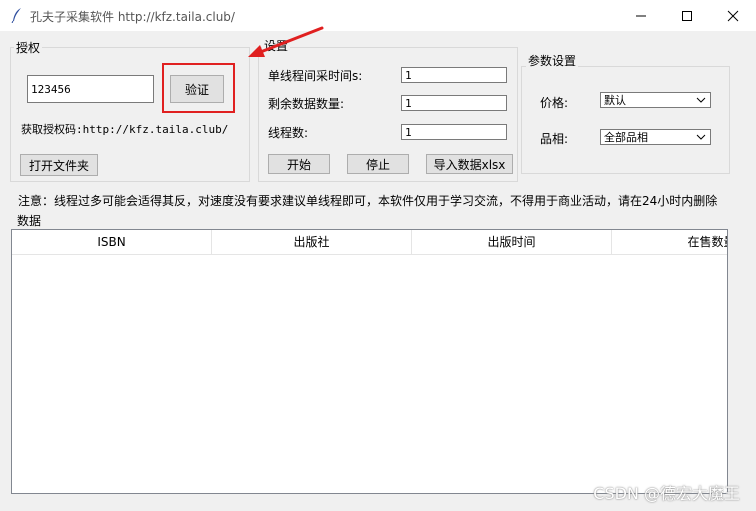 This screenshot has width=756, height=511. What do you see at coordinates (512, 242) in the screenshot?
I see `column-header-publish-date: 出版时间` at bounding box center [512, 242].